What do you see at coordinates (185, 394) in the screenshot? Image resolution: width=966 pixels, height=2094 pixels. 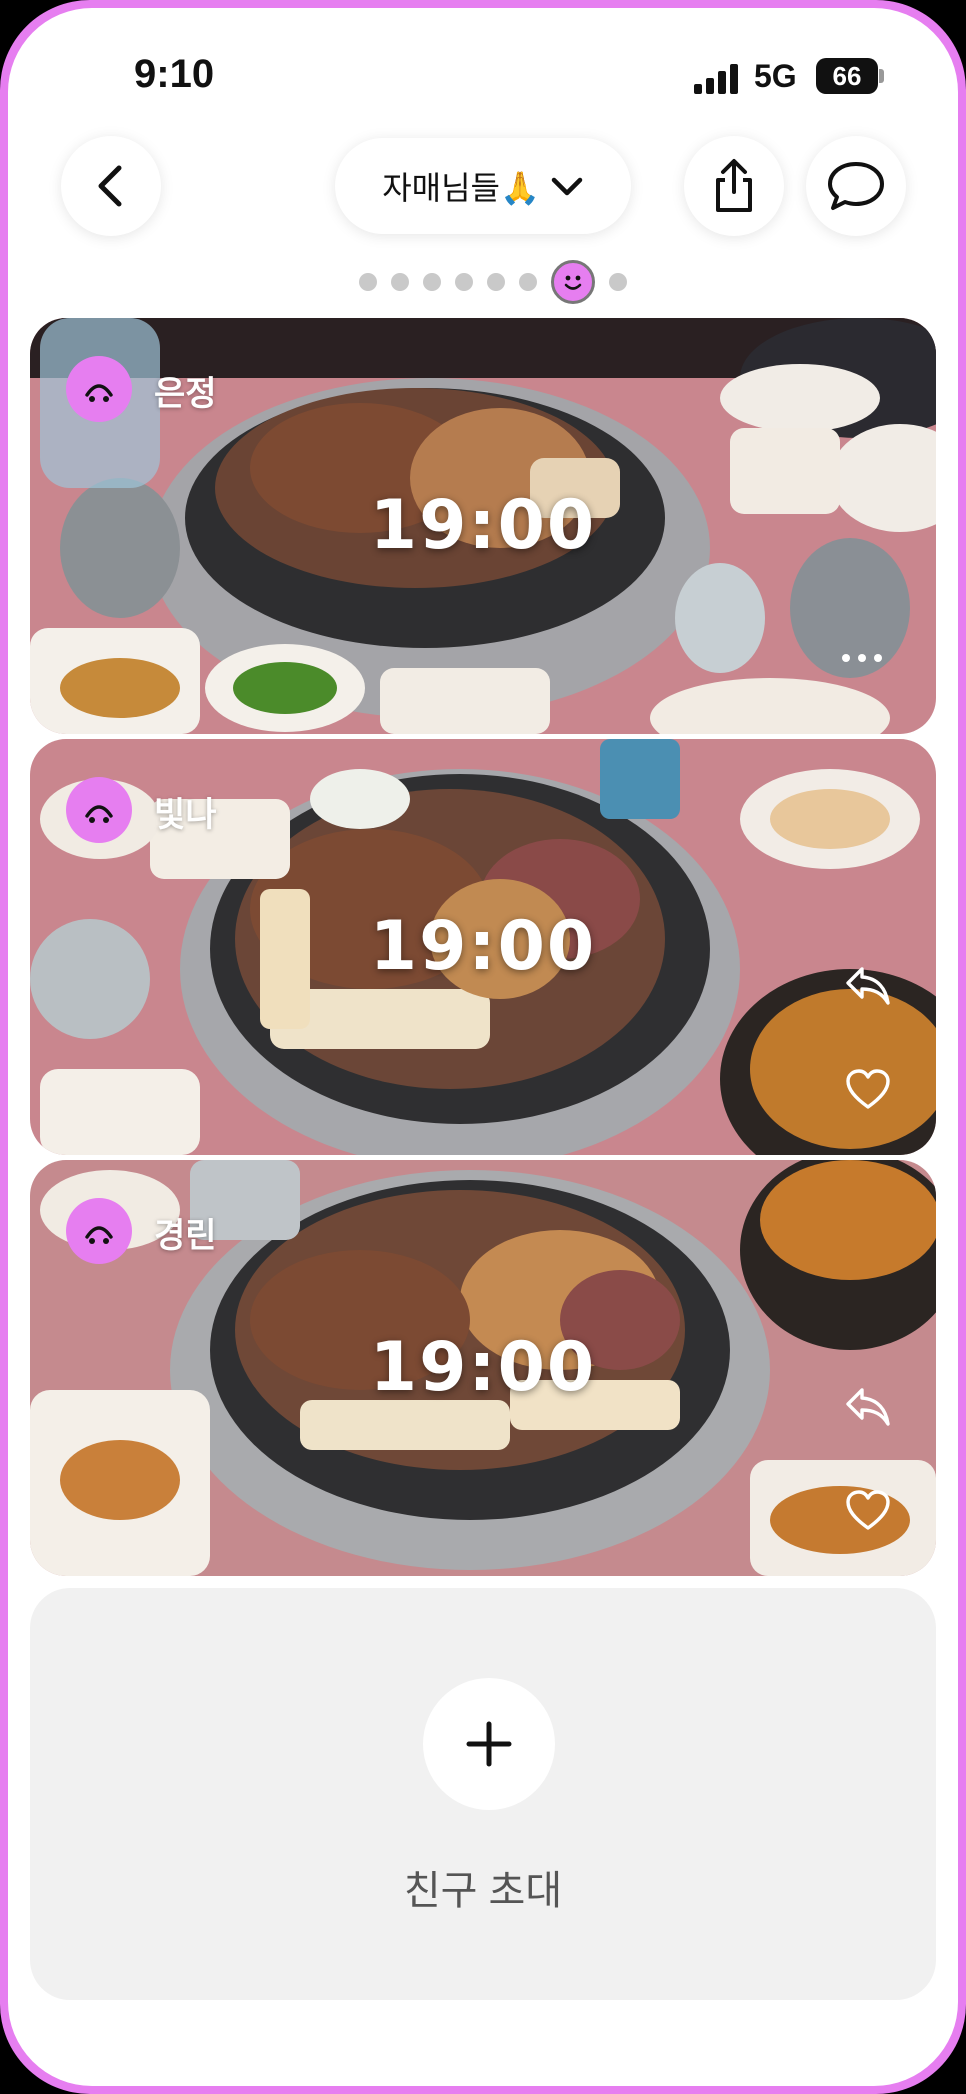 I see `author-name: 은정` at bounding box center [185, 394].